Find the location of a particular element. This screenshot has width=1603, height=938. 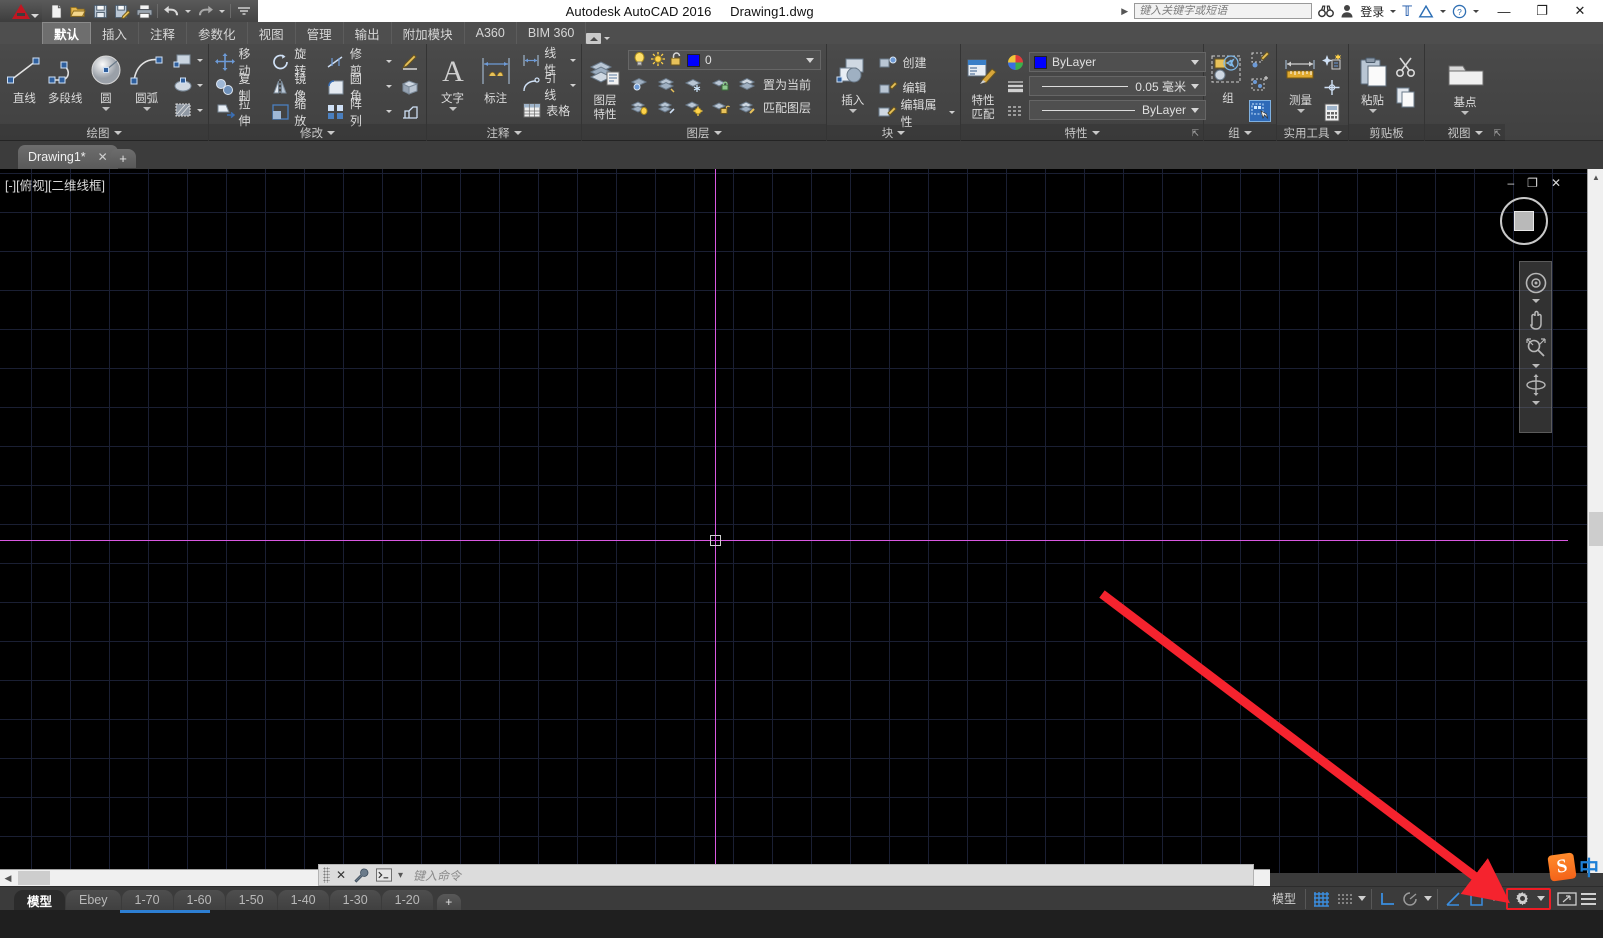

layer-turn-all-on-icon is located at coordinates (666, 108).